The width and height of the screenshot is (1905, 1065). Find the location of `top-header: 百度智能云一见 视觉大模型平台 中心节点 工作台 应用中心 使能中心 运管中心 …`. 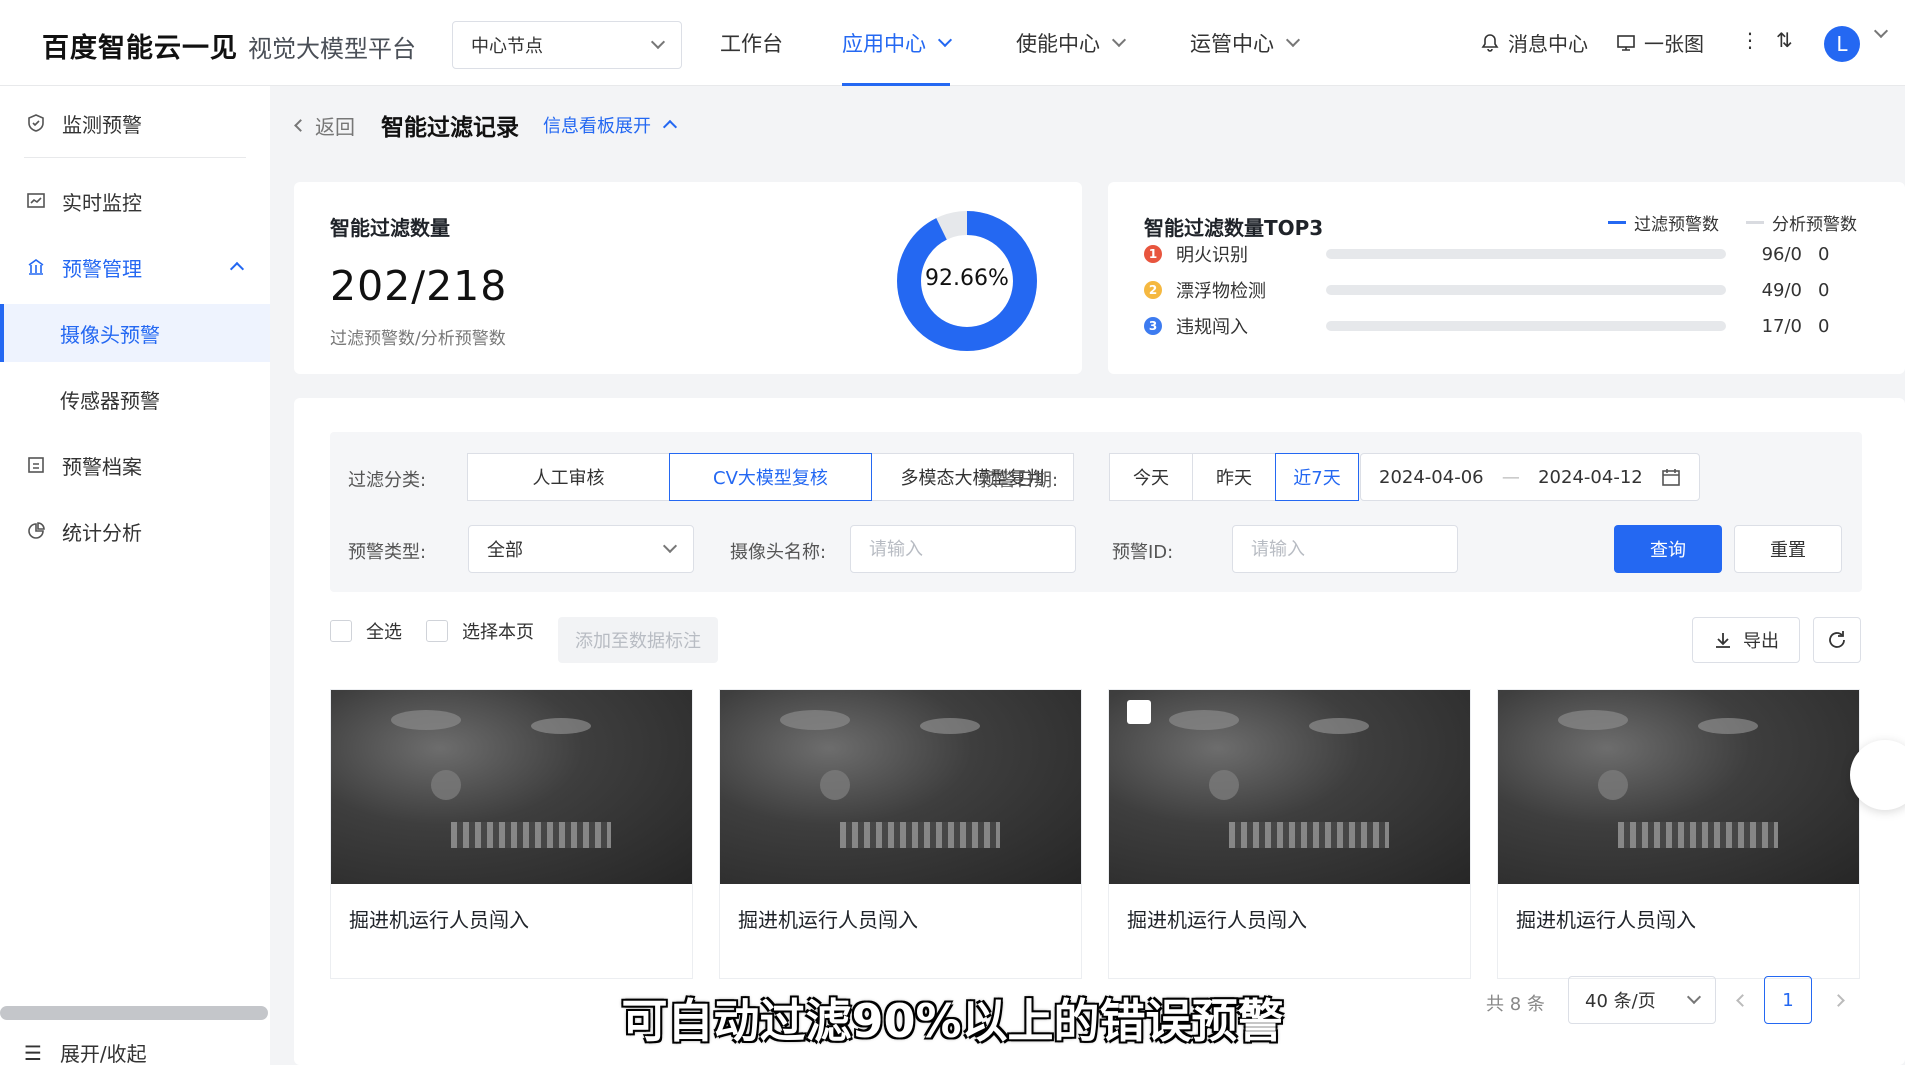

top-header: 百度智能云一见 视觉大模型平台 中心节点 工作台 应用中心 使能中心 运管中心 … is located at coordinates (952, 43).